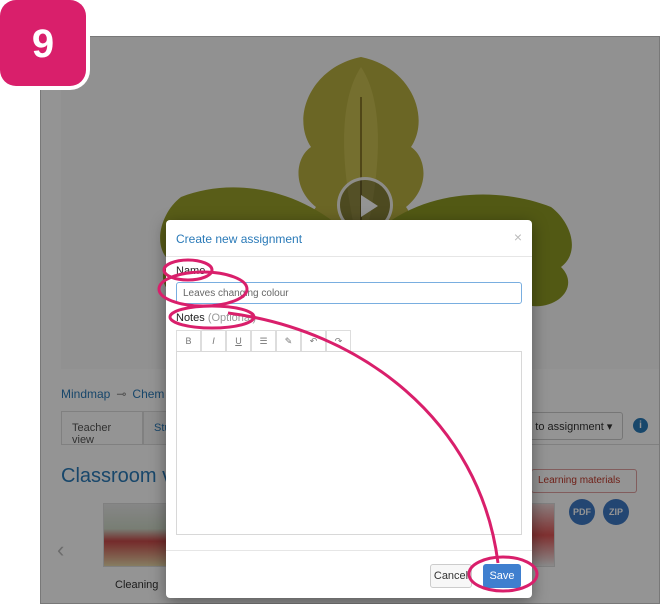  Describe the element at coordinates (288, 341) in the screenshot. I see `clear-format-icon: ✎` at that location.